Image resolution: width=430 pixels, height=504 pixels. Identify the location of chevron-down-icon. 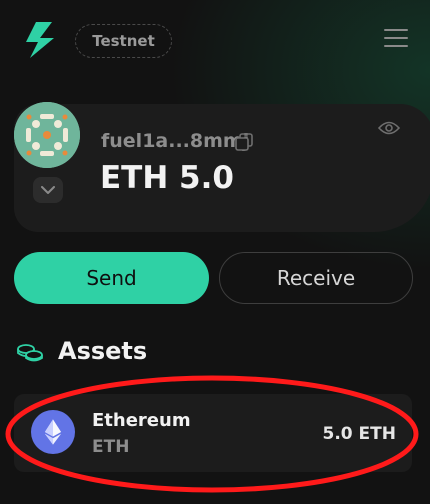
(48, 190).